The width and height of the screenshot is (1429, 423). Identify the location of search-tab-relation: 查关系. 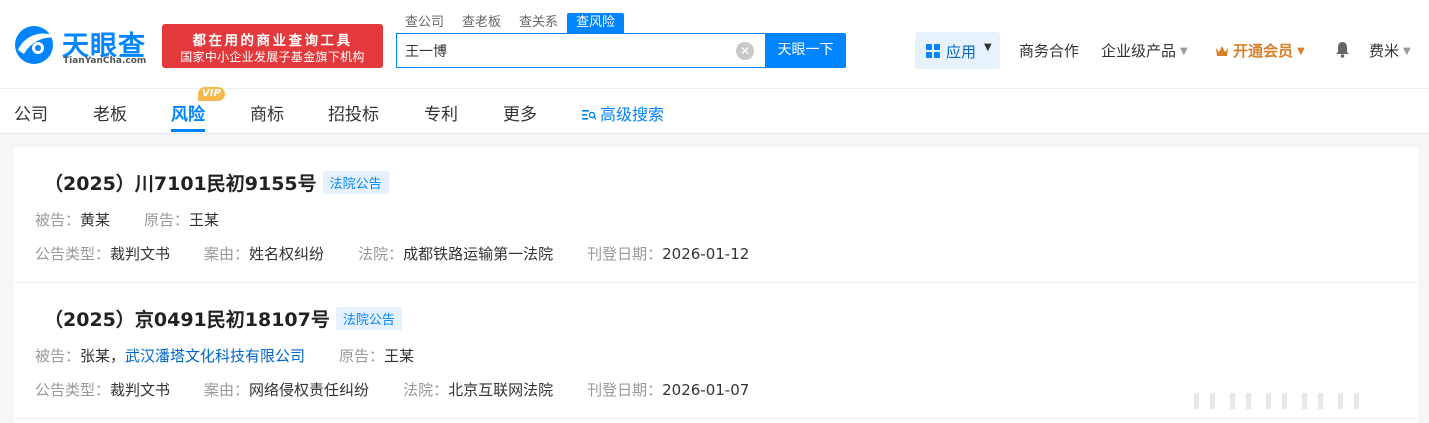
(538, 23).